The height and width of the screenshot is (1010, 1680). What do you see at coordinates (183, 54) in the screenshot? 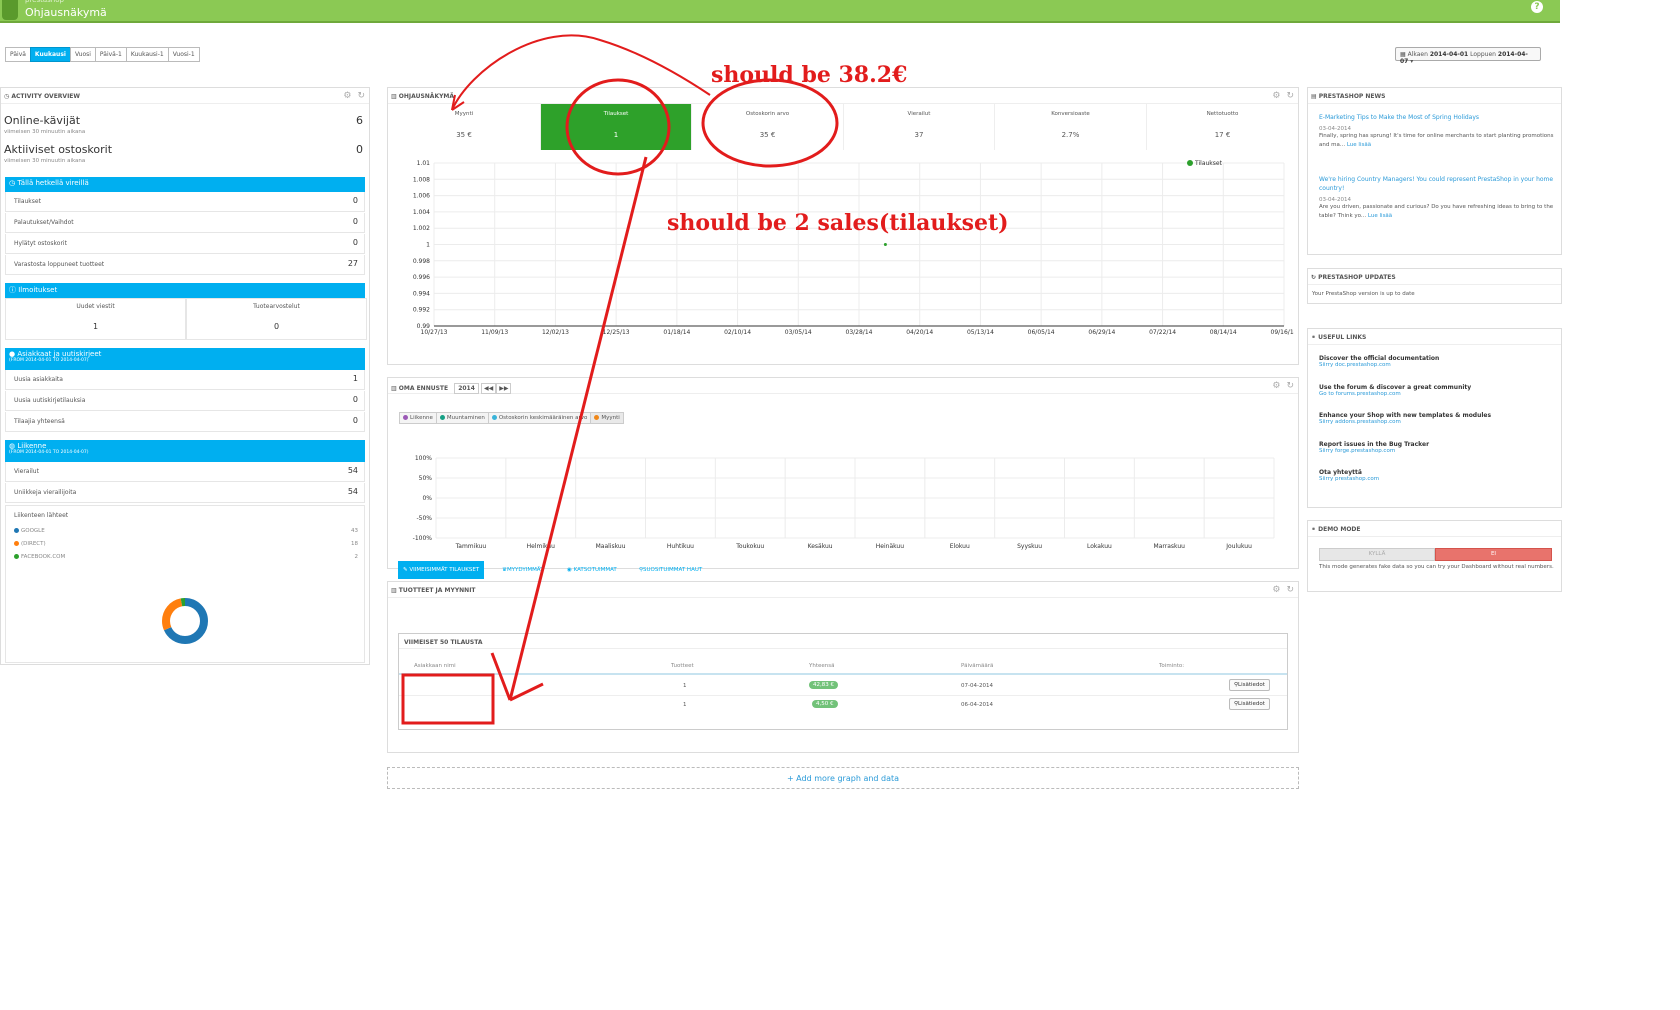
I see `period-prev-year-button: Vuosi-1` at bounding box center [183, 54].